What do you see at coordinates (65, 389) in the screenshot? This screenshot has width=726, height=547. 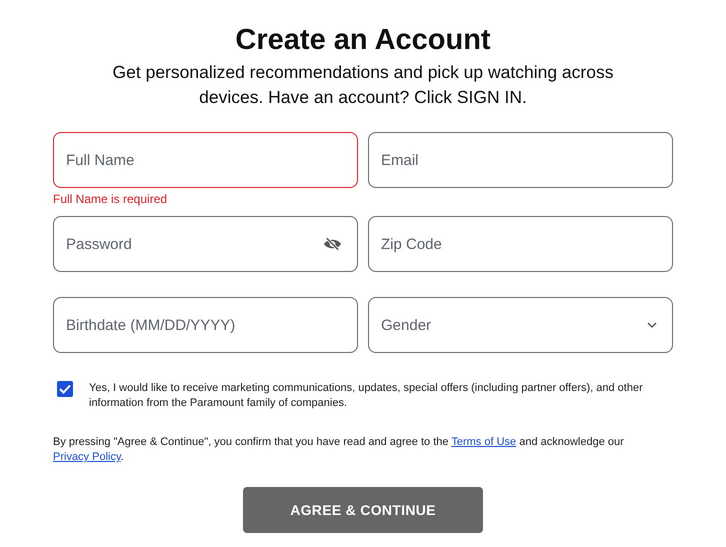 I see `checkbox` at bounding box center [65, 389].